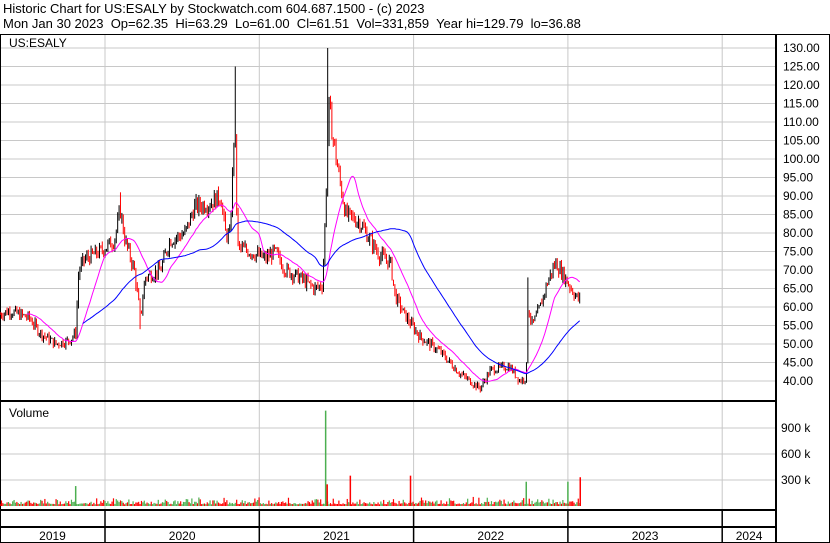 The height and width of the screenshot is (543, 830). I want to click on price-tick-label: 65.00, so click(798, 289).